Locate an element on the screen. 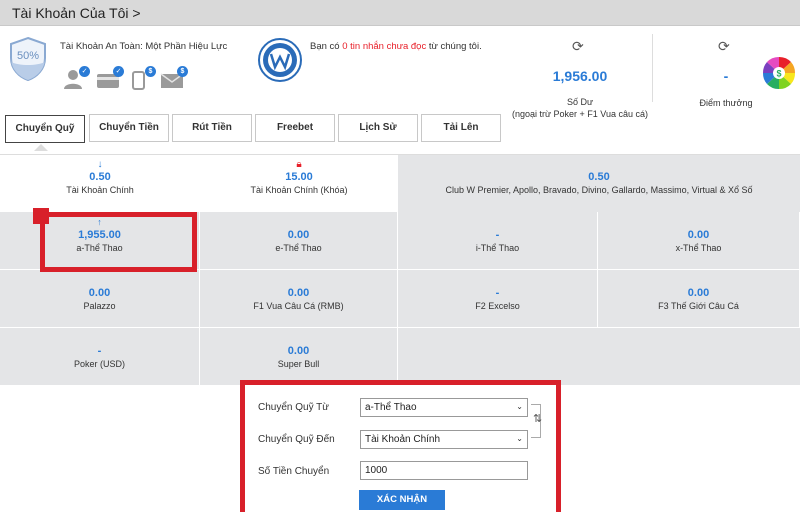 Image resolution: width=800 pixels, height=512 pixels. w-logo-icon is located at coordinates (280, 60).